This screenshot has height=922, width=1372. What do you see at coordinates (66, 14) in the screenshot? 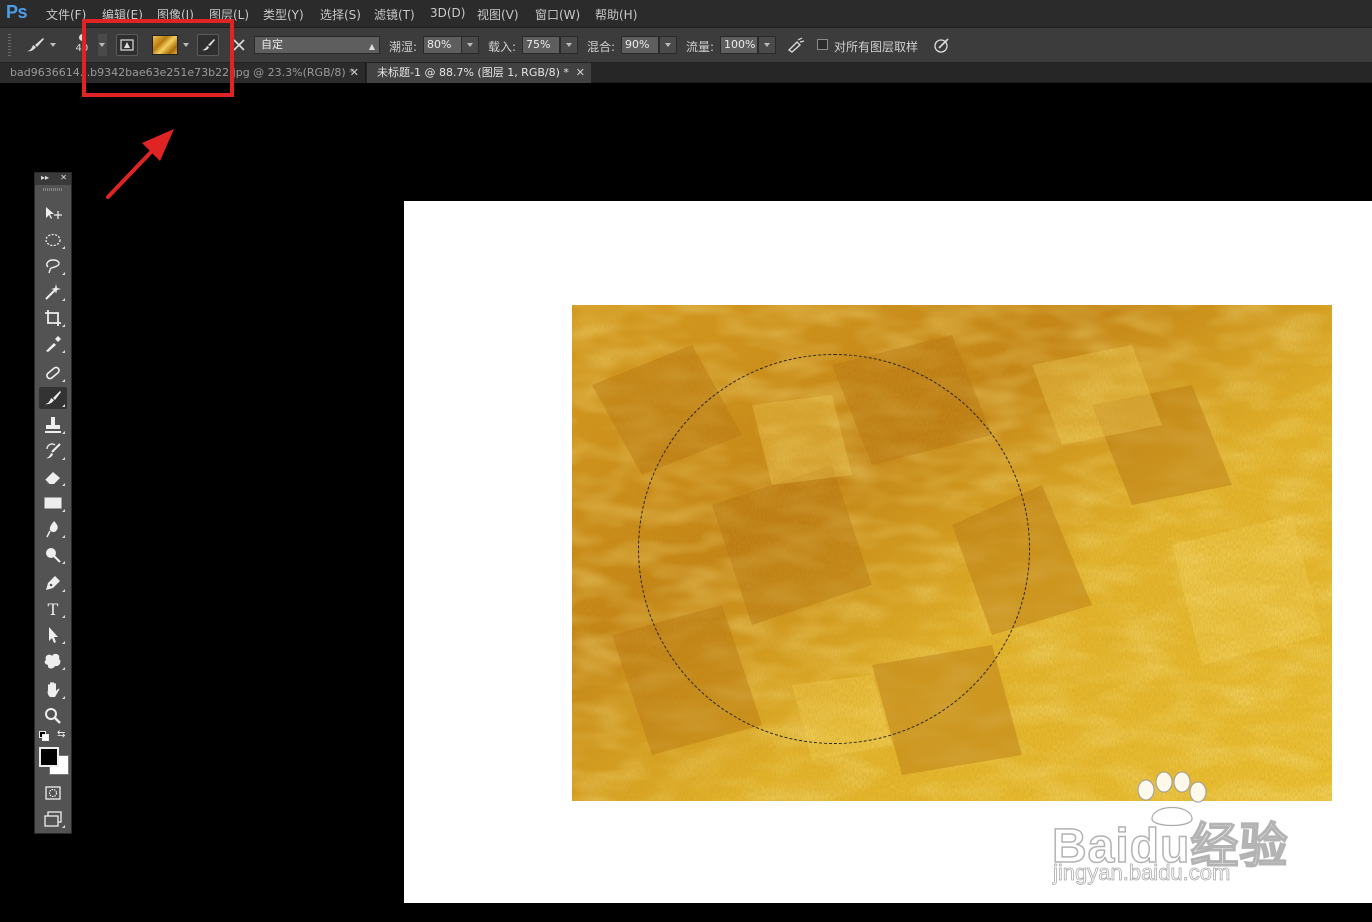
I see `menu-file: 文件(F)` at bounding box center [66, 14].